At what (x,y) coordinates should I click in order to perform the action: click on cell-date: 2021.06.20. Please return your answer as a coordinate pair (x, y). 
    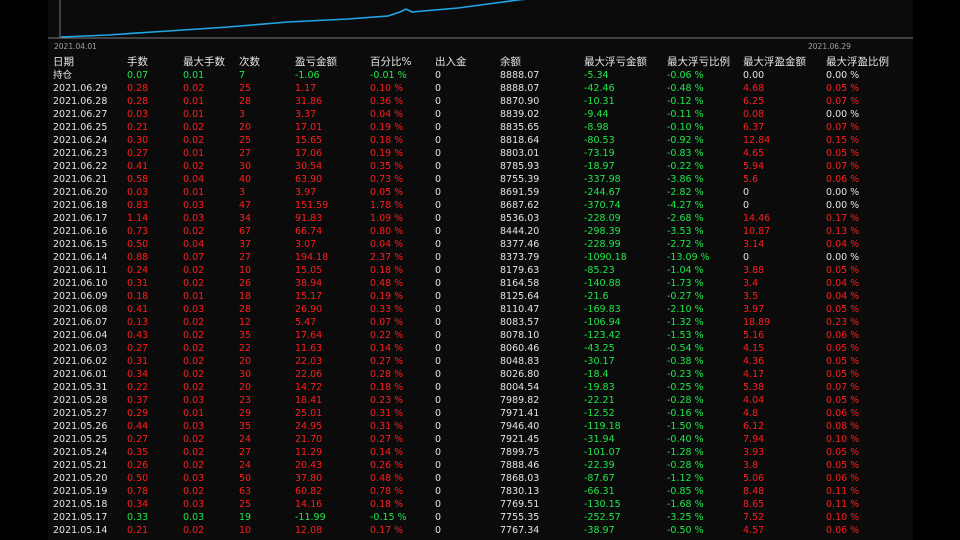
    Looking at the image, I should click on (80, 192).